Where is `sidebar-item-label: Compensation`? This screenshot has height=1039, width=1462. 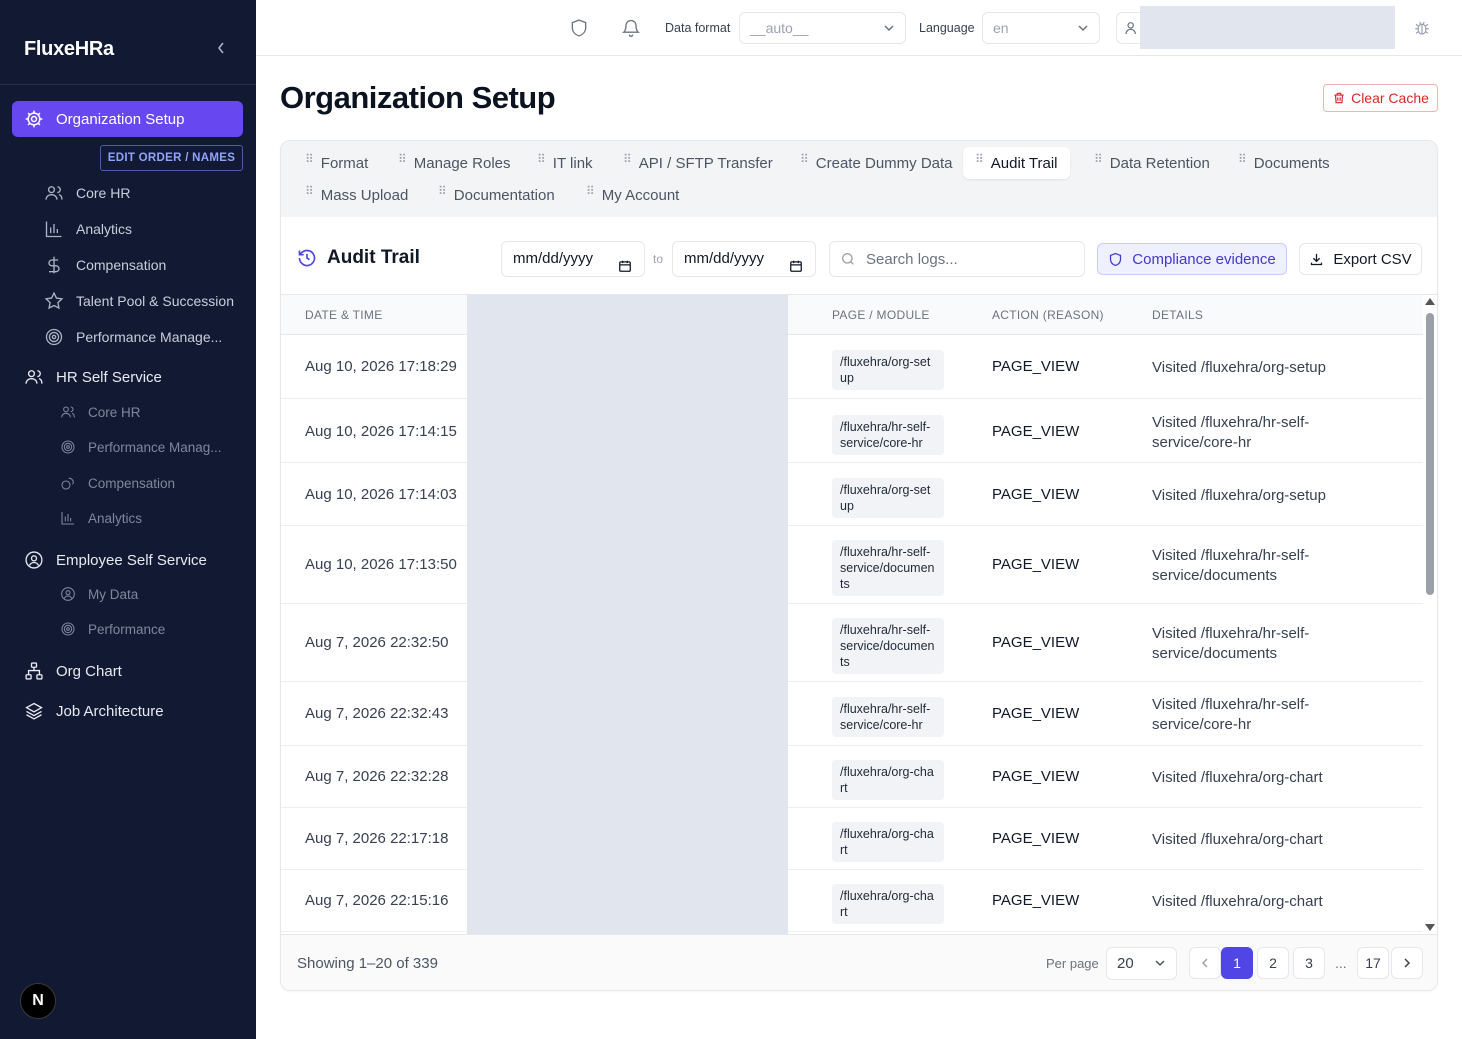 sidebar-item-label: Compensation is located at coordinates (121, 265).